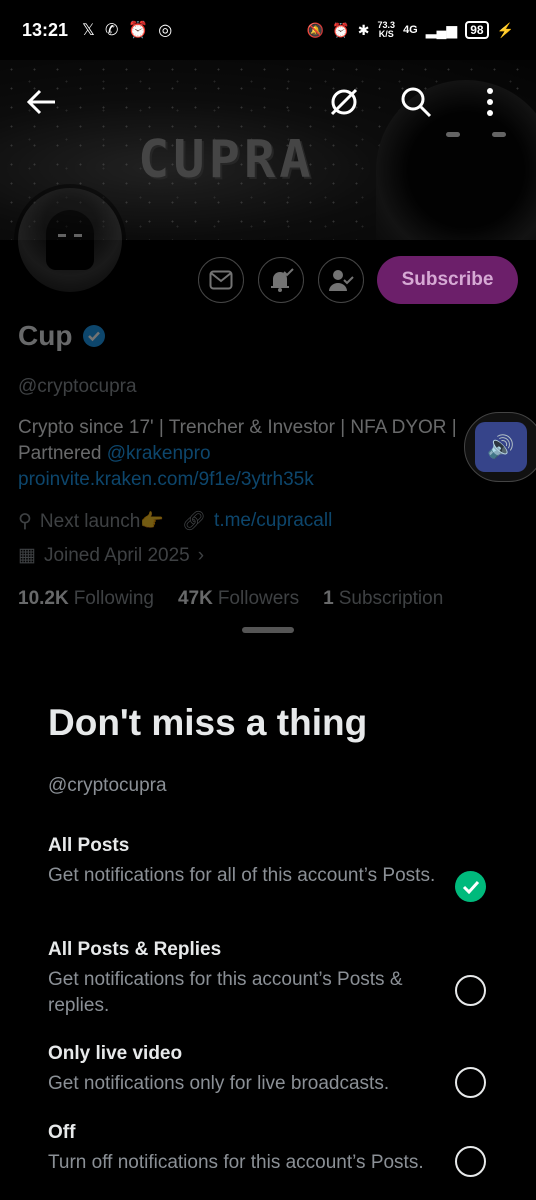  I want to click on profile-joined: Joined April 2025, so click(116, 555).